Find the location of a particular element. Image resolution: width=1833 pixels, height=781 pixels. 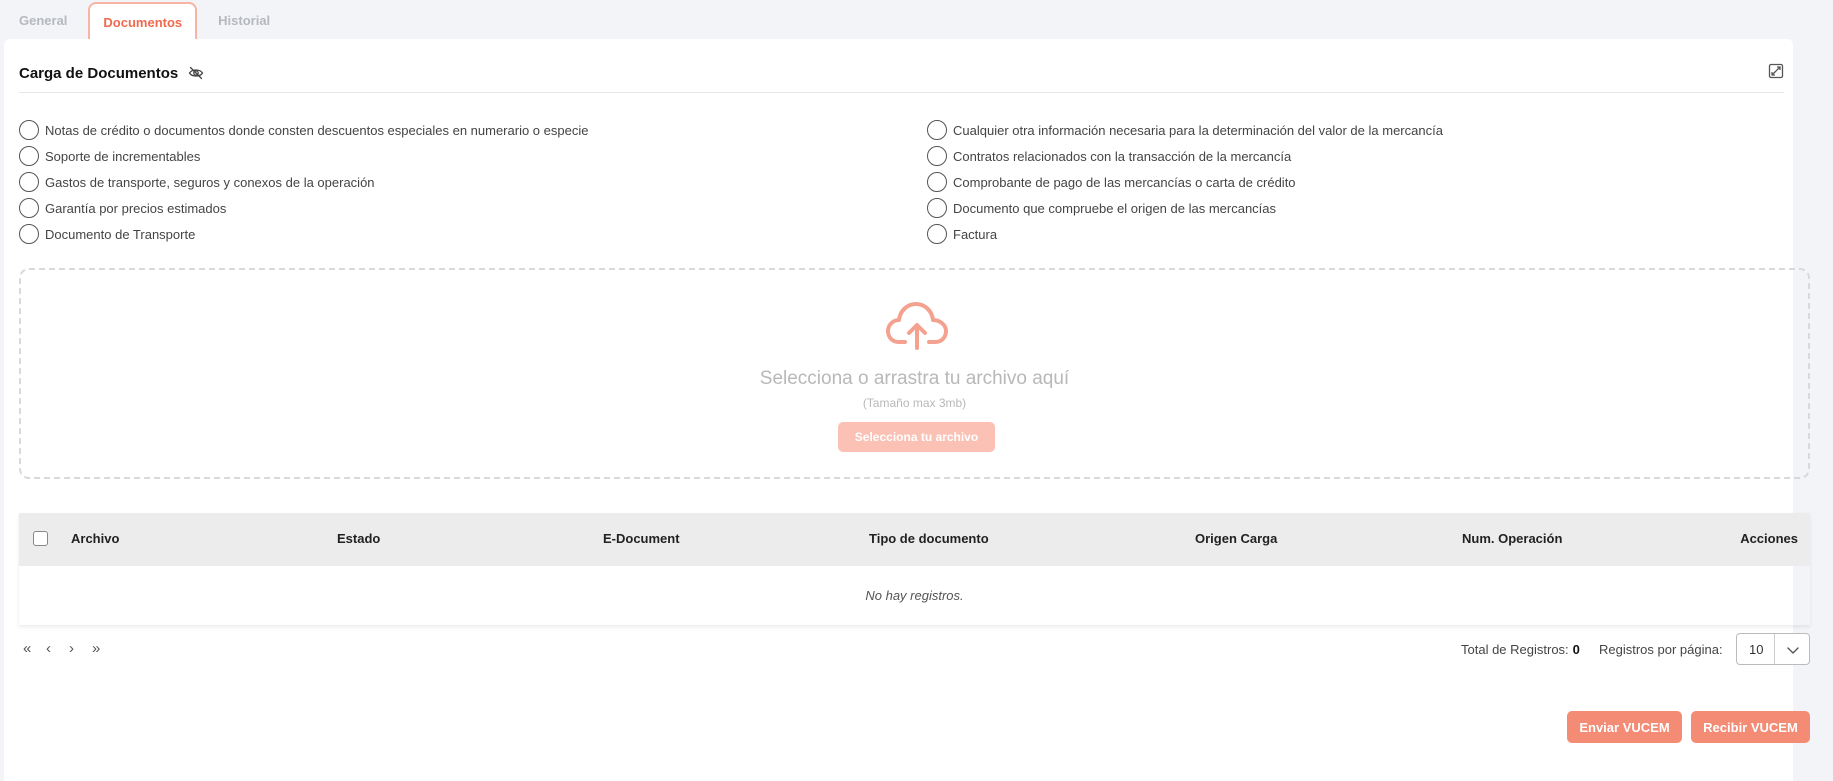

last-page-button: » is located at coordinates (103, 648).